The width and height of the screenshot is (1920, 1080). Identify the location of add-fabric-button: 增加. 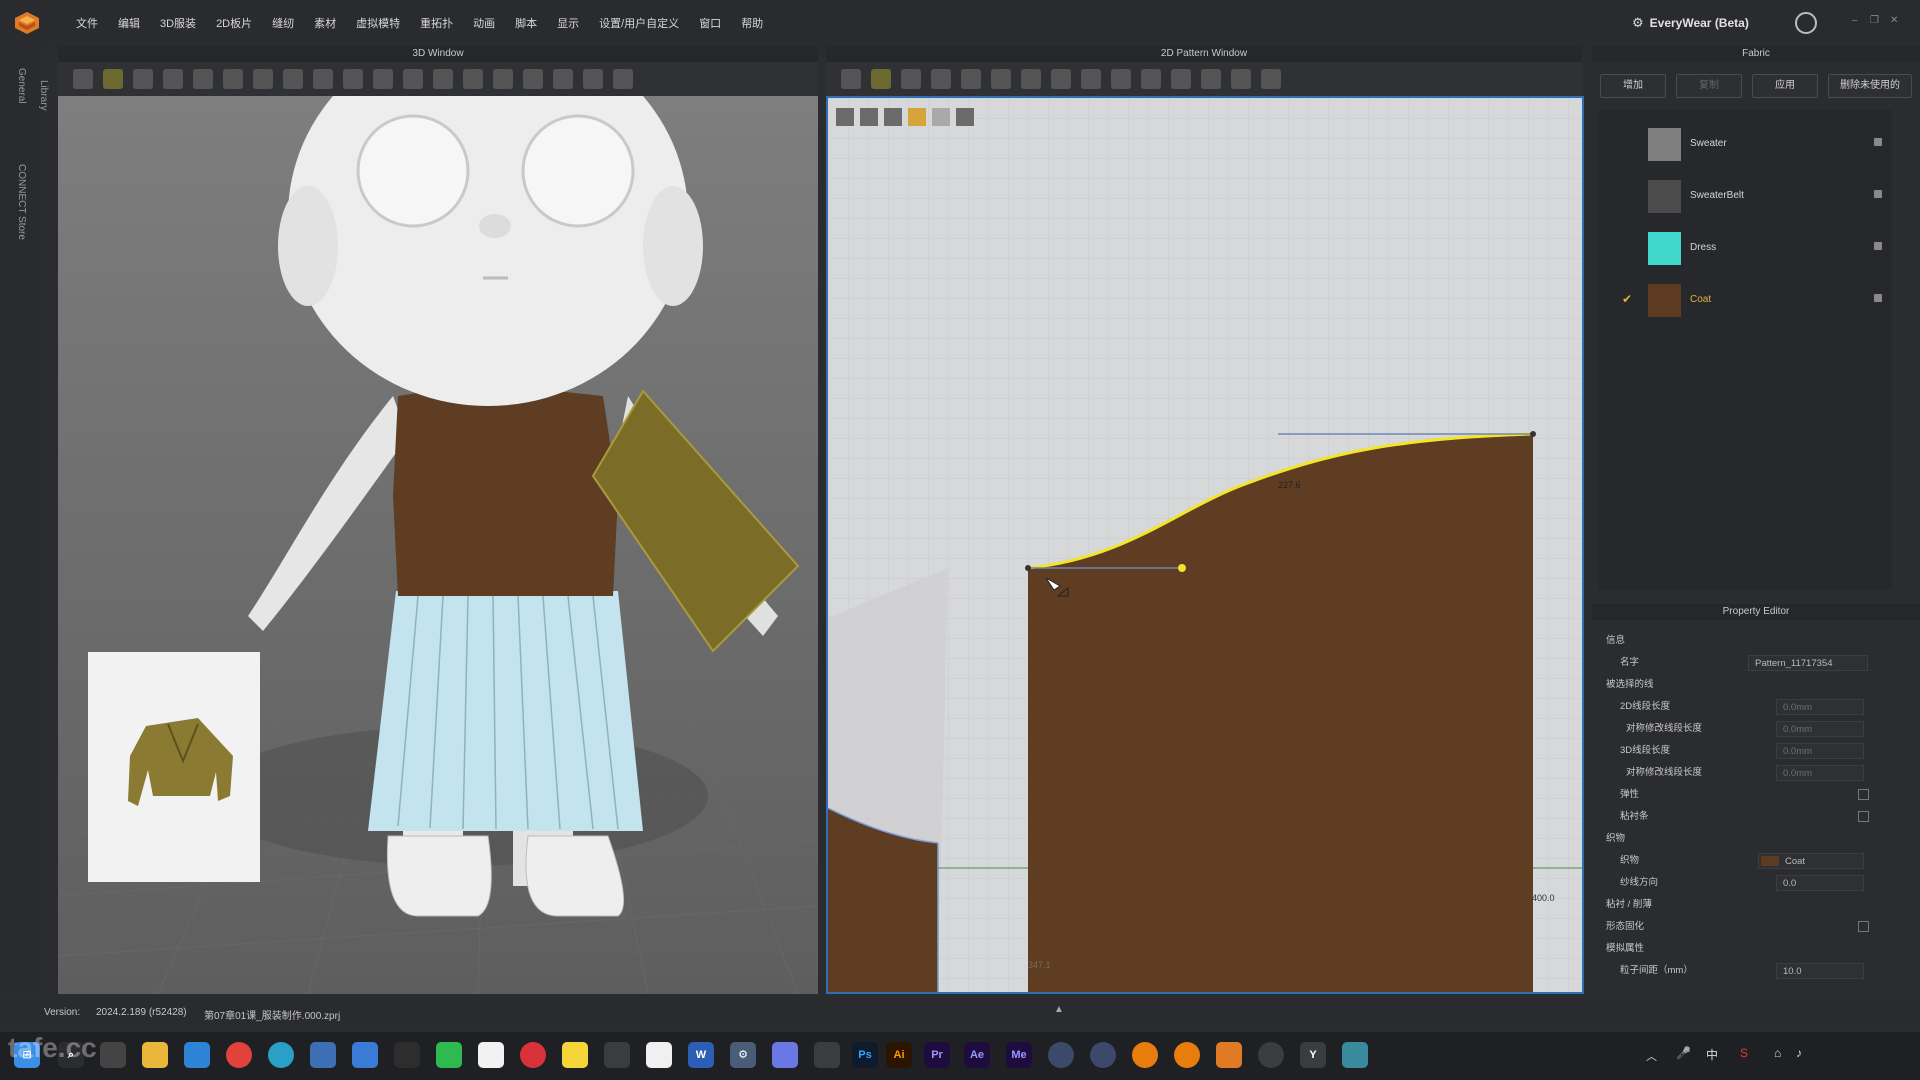
(1633, 86).